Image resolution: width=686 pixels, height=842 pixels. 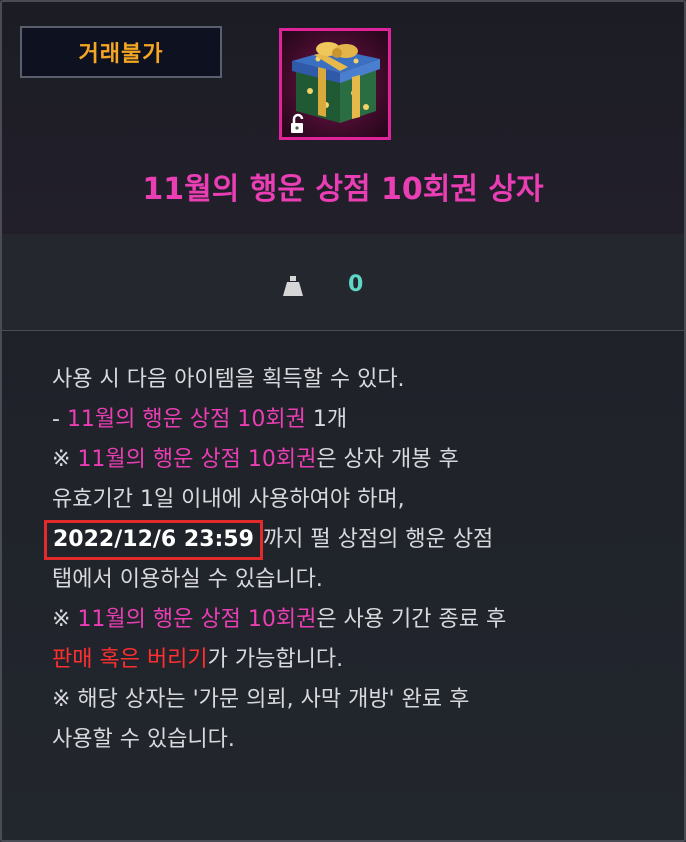 What do you see at coordinates (143, 739) in the screenshot?
I see `desc-text: 사용할 수 있습니다.` at bounding box center [143, 739].